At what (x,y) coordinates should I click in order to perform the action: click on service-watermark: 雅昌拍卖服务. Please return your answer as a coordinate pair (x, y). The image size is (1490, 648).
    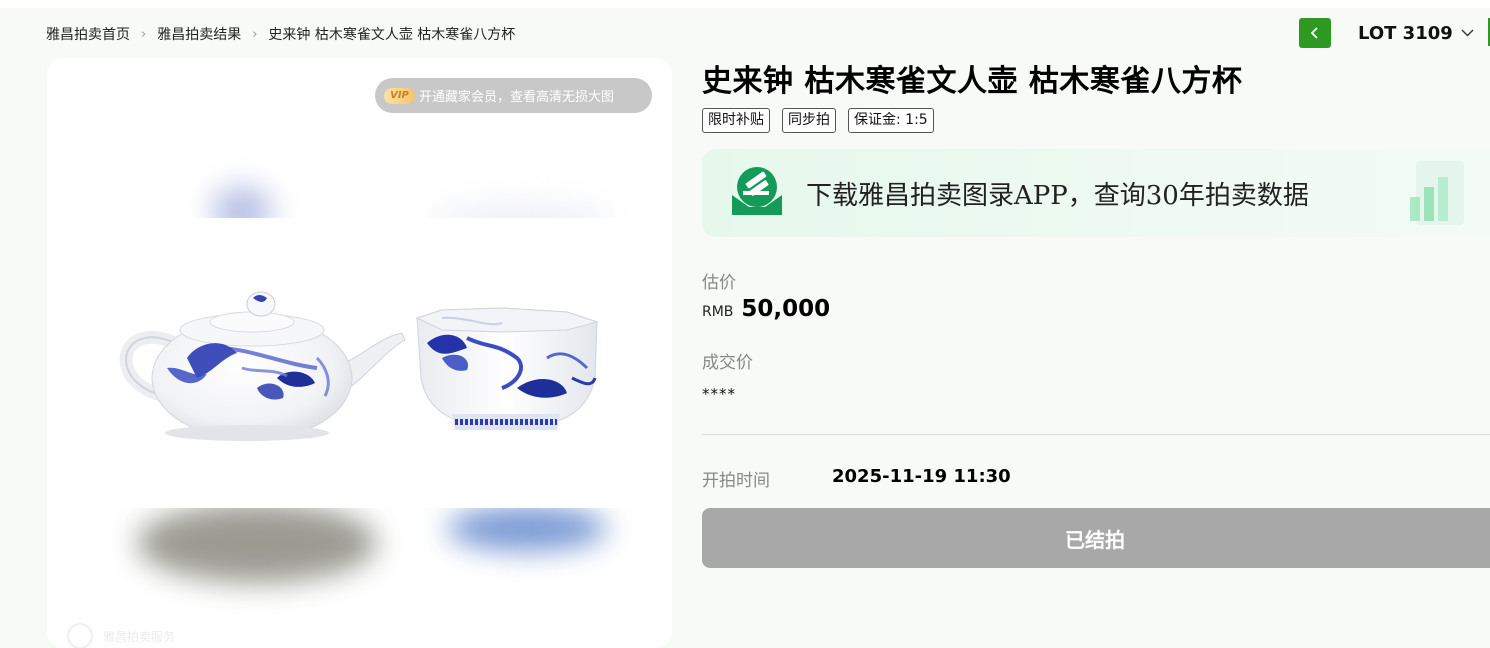
    Looking at the image, I should click on (121, 635).